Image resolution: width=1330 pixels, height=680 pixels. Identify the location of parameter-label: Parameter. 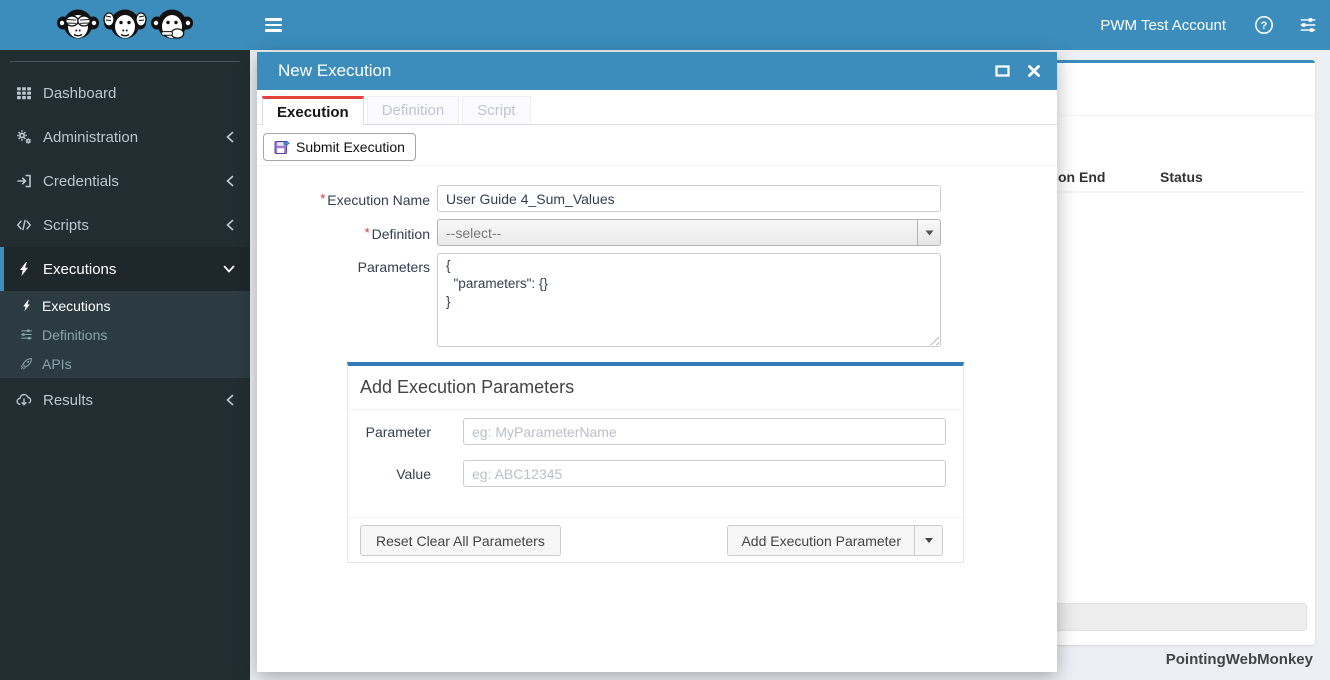
(398, 432).